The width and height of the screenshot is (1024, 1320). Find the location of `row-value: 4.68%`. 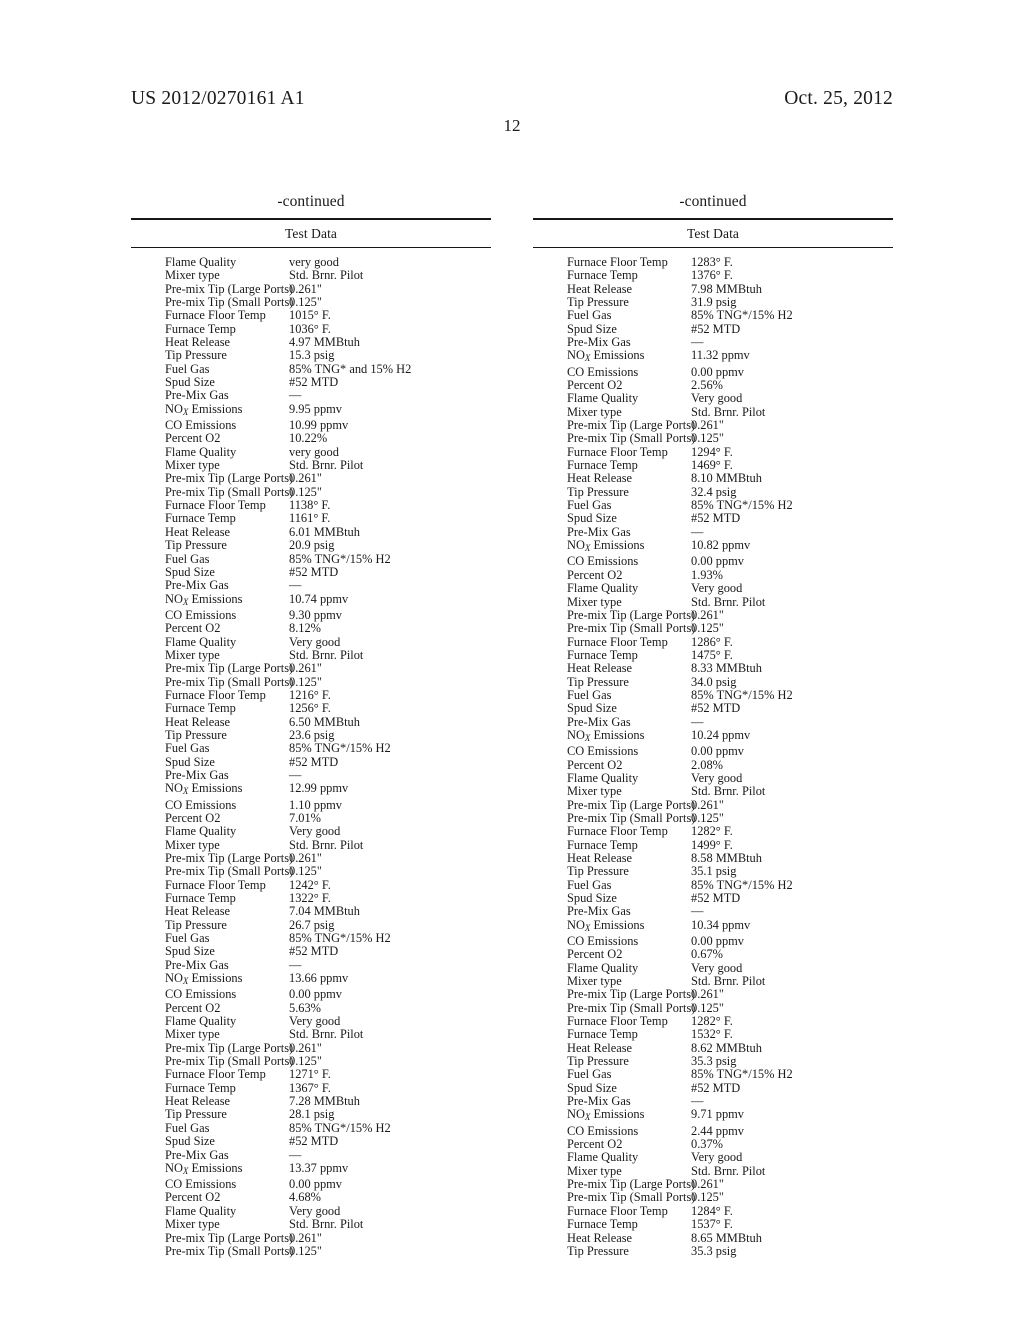

row-value: 4.68% is located at coordinates (305, 1197).